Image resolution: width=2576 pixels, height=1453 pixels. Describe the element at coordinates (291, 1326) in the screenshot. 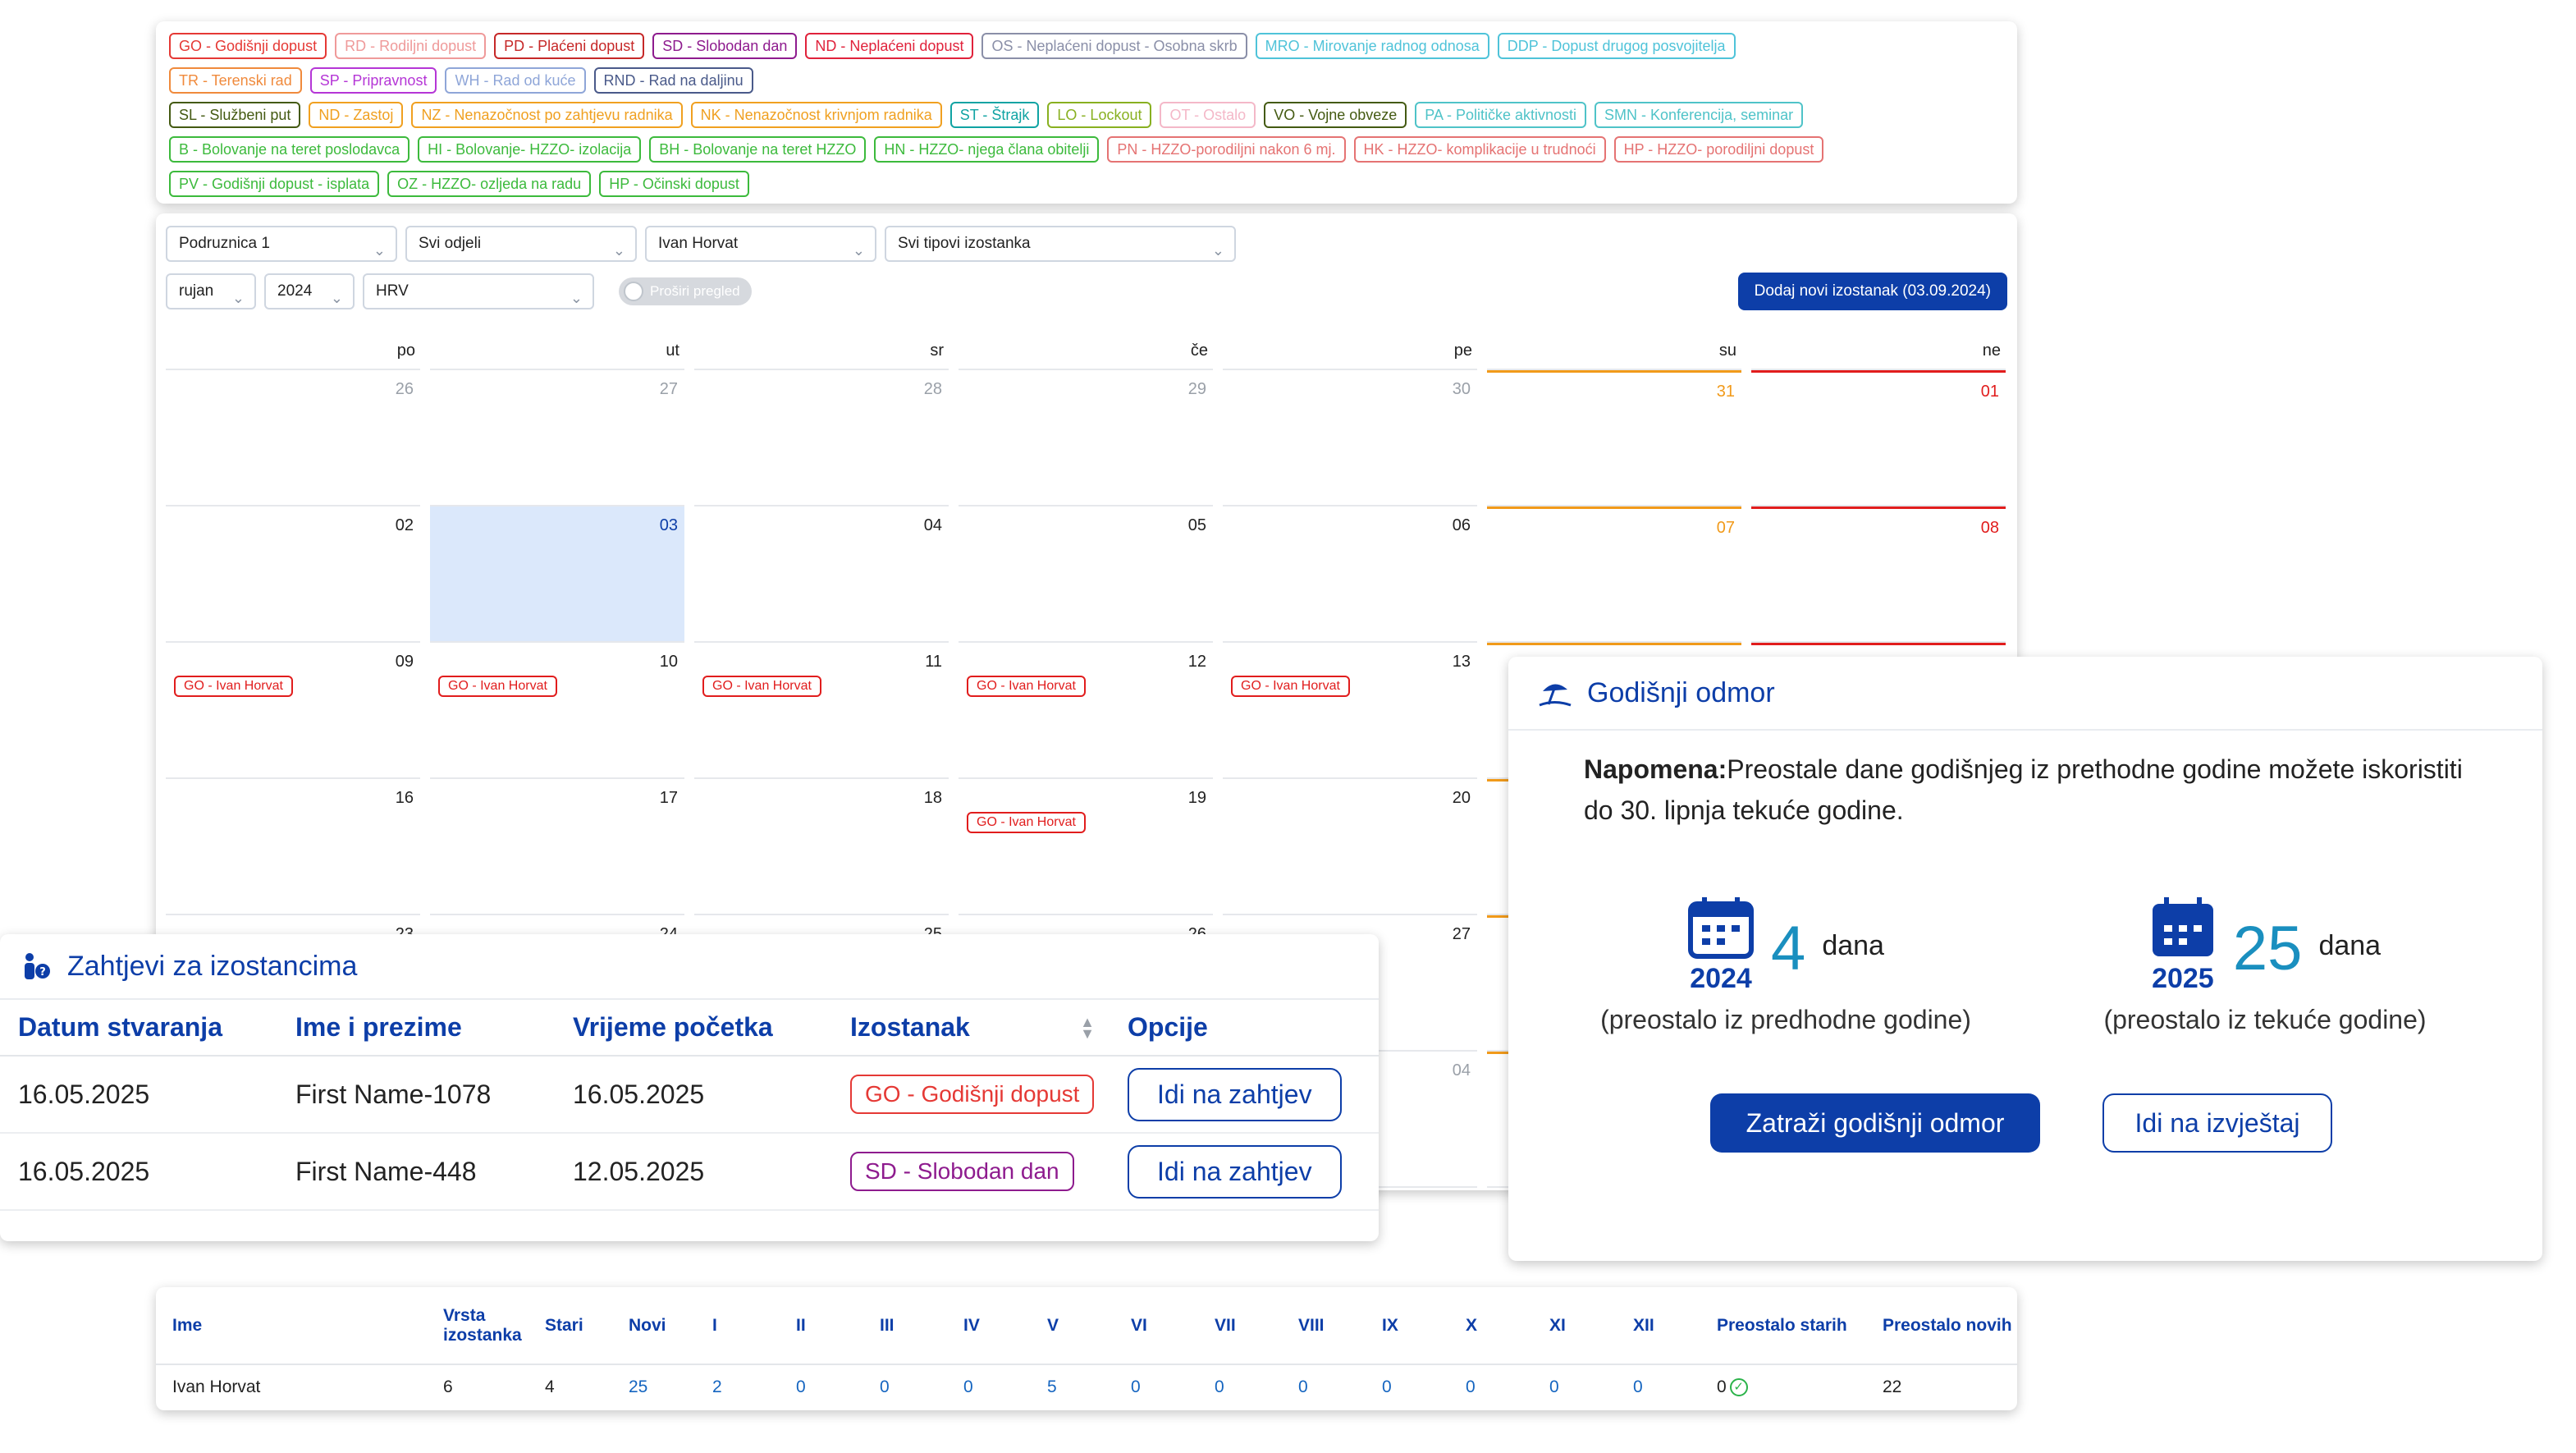

I see `summary-column-header: Ime` at that location.